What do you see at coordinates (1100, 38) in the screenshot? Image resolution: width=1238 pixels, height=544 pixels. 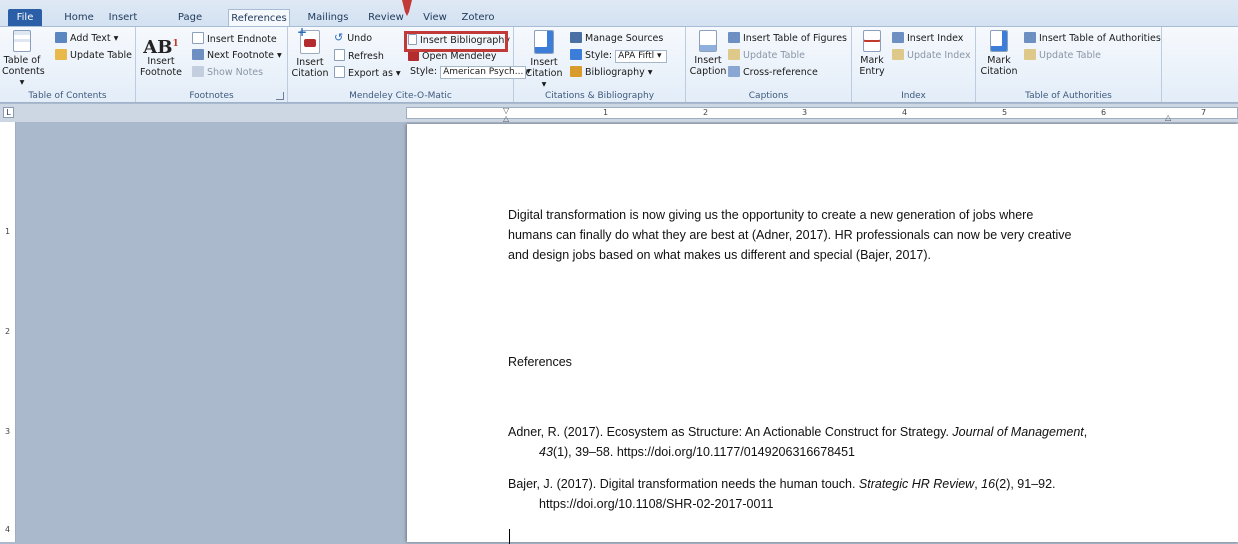 I see `insert-table-of-authorities-label: Insert Table of Authorities` at bounding box center [1100, 38].